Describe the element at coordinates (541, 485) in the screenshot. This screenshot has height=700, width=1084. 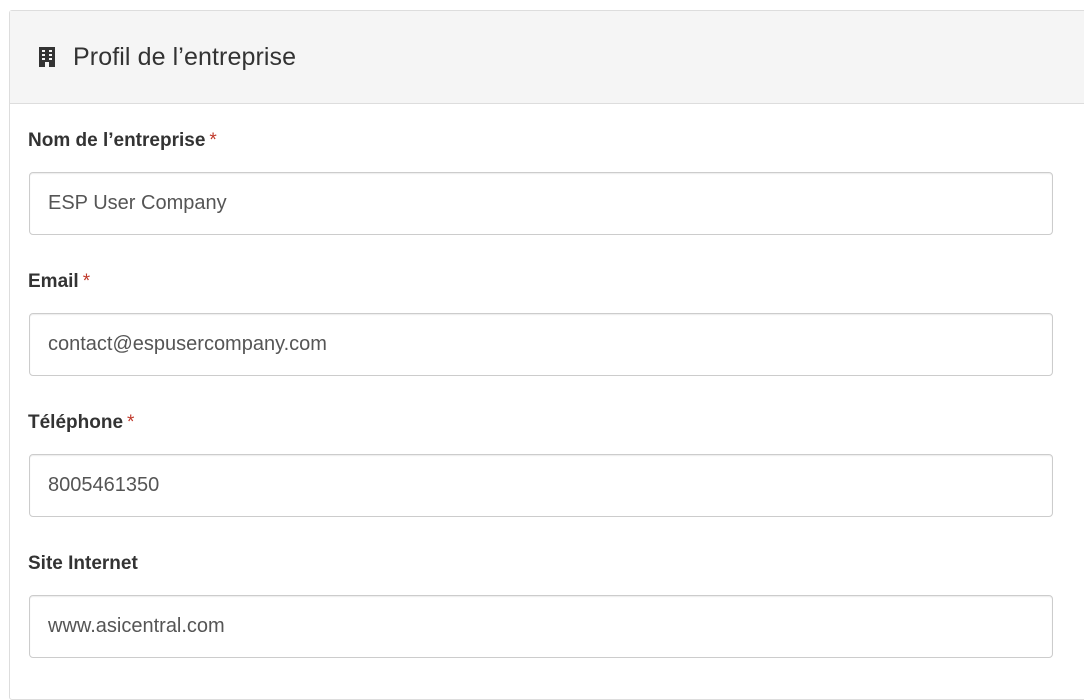
I see `phone-field` at that location.